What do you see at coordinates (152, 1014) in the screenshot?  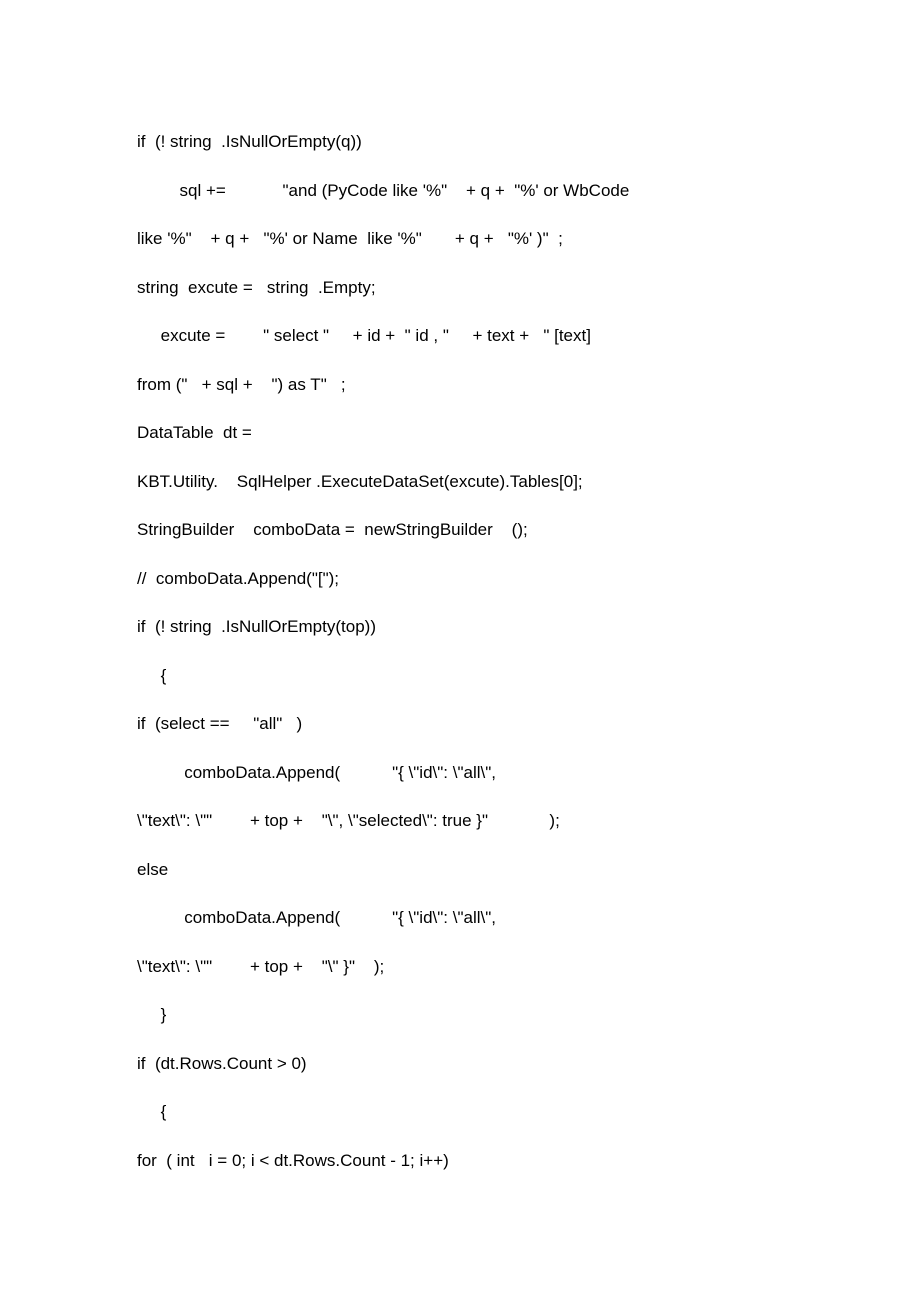 I see `code-line: }` at bounding box center [152, 1014].